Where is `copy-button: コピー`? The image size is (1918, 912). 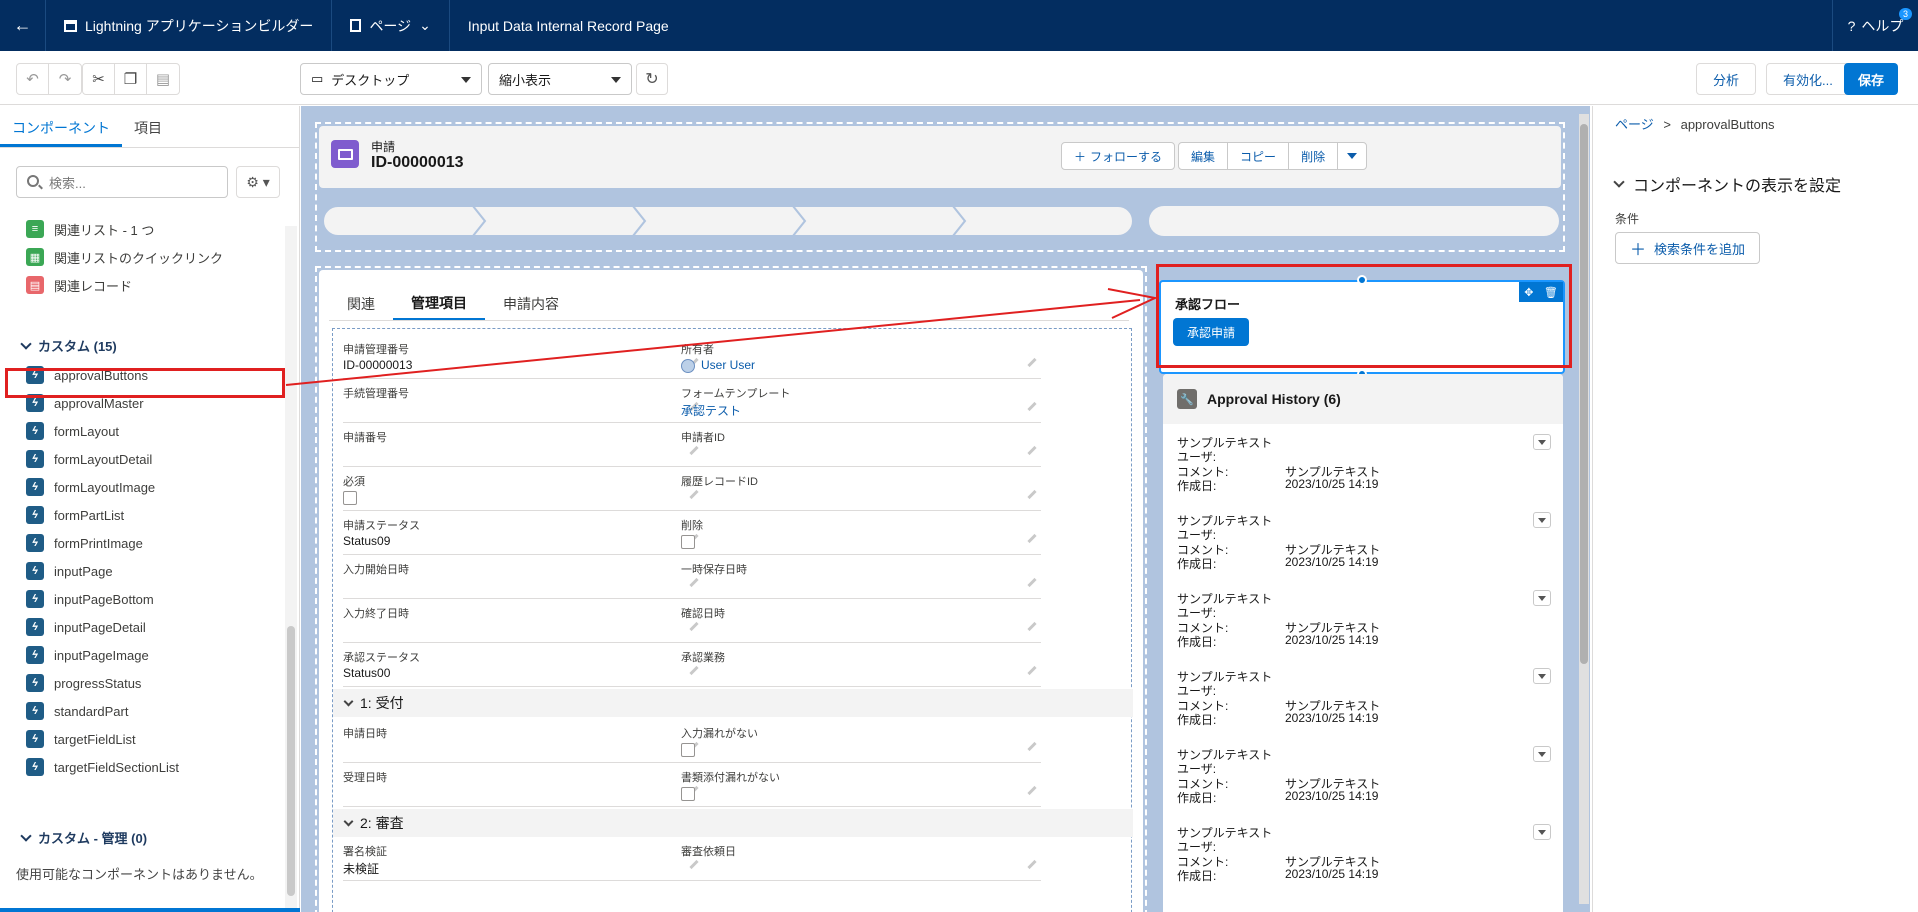 copy-button: コピー is located at coordinates (1258, 156).